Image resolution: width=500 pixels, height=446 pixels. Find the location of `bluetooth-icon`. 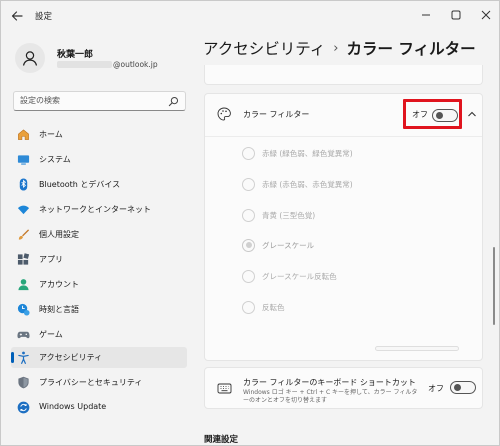

bluetooth-icon is located at coordinates (23, 184).